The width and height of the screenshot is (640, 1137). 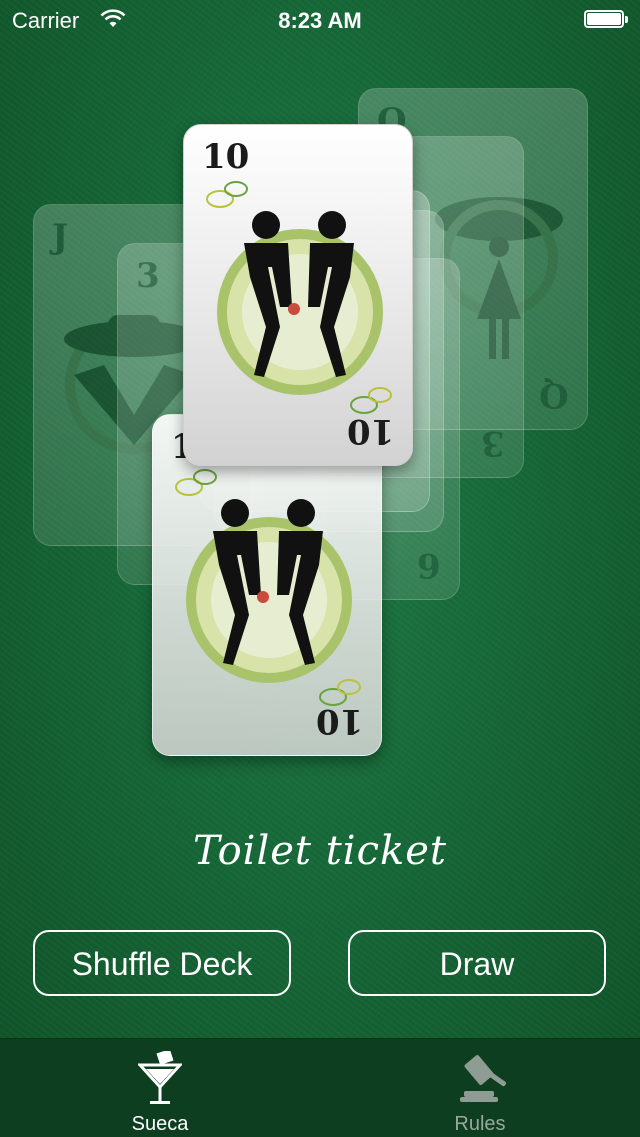 I want to click on status-bar: Carrier 8:23 AM, so click(x=320, y=20).